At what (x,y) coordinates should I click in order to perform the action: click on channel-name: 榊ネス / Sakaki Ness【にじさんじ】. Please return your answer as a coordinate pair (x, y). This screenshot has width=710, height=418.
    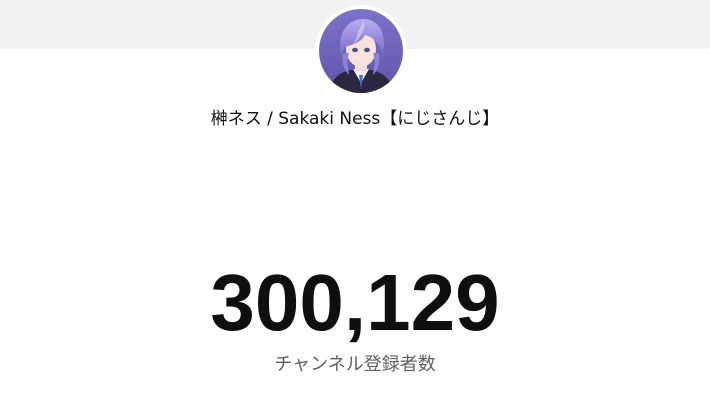
    Looking at the image, I should click on (355, 116).